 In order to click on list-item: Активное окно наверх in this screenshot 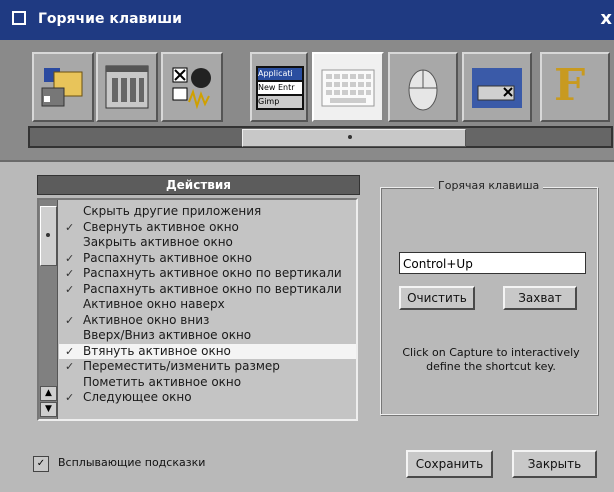, I will do `click(207, 305)`.